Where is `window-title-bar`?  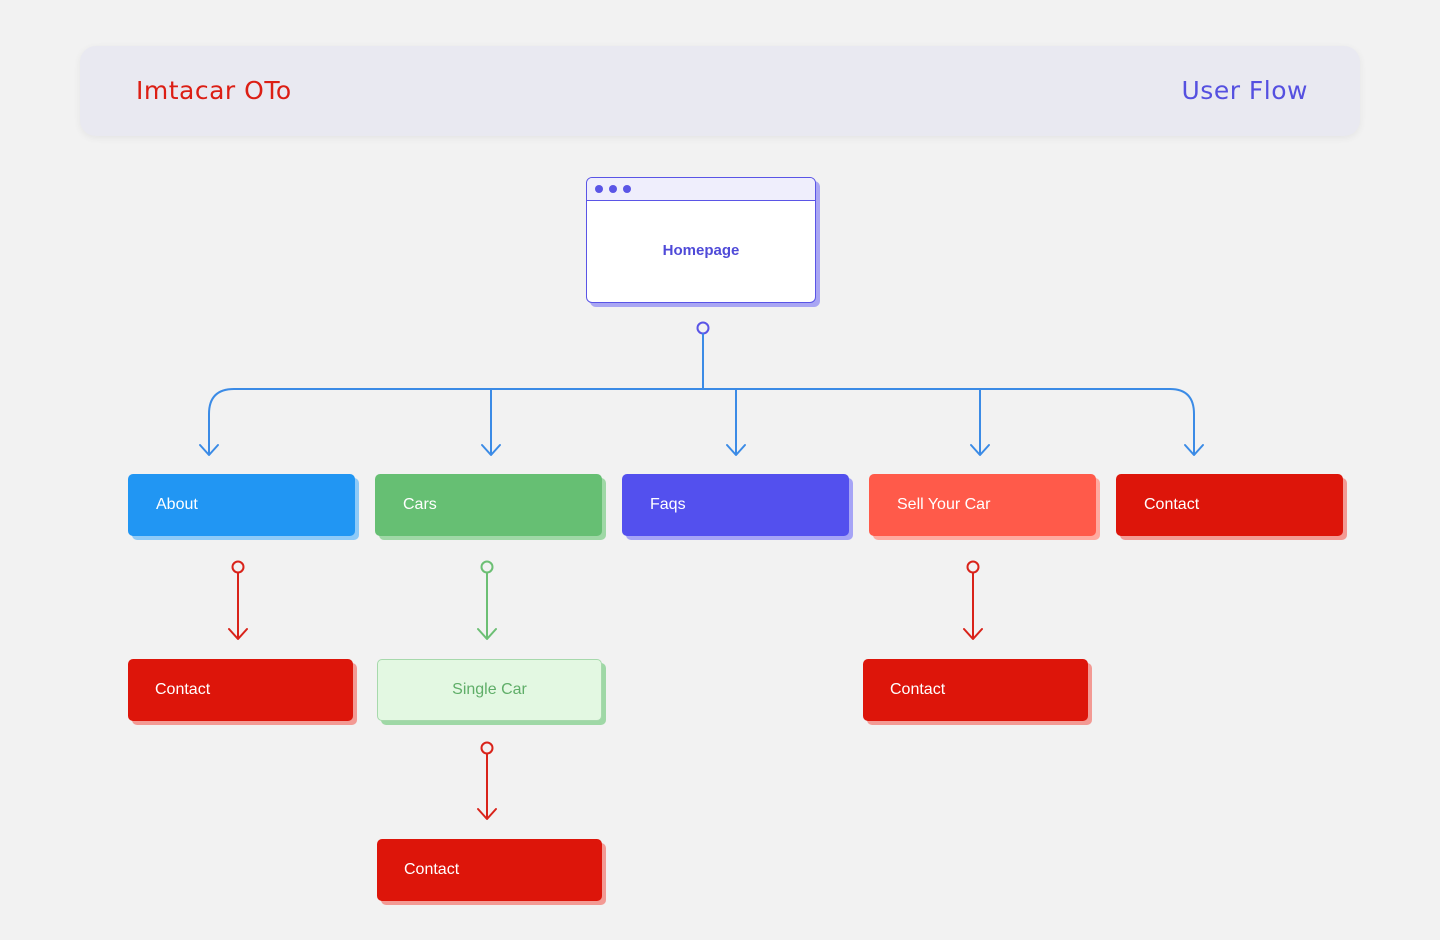
window-title-bar is located at coordinates (701, 189).